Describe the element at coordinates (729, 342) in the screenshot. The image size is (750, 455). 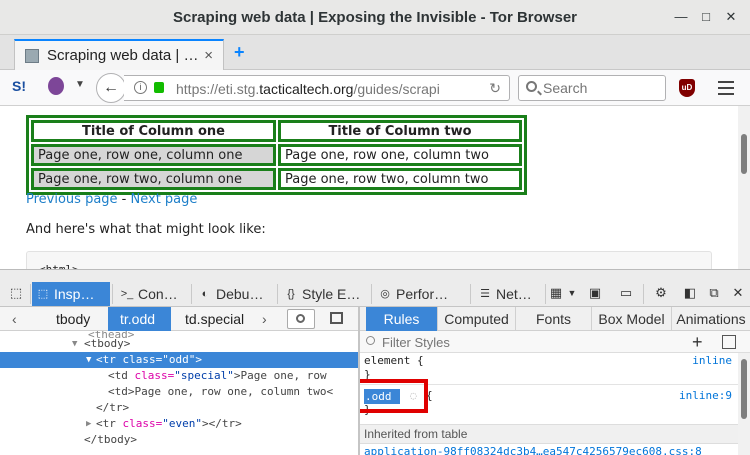
I see `toggle-classes-icon` at that location.